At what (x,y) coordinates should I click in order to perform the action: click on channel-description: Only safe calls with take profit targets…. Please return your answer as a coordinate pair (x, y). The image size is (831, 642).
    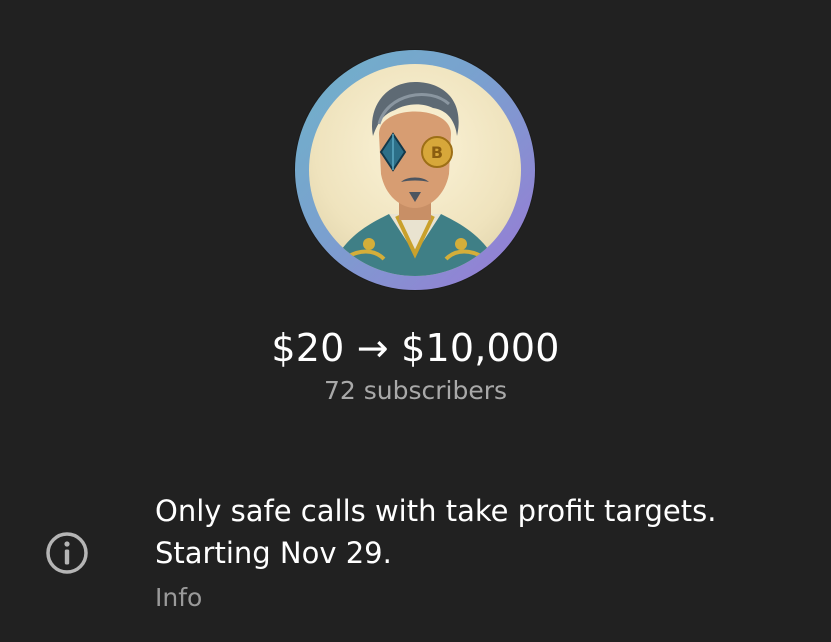
    Looking at the image, I should click on (480, 532).